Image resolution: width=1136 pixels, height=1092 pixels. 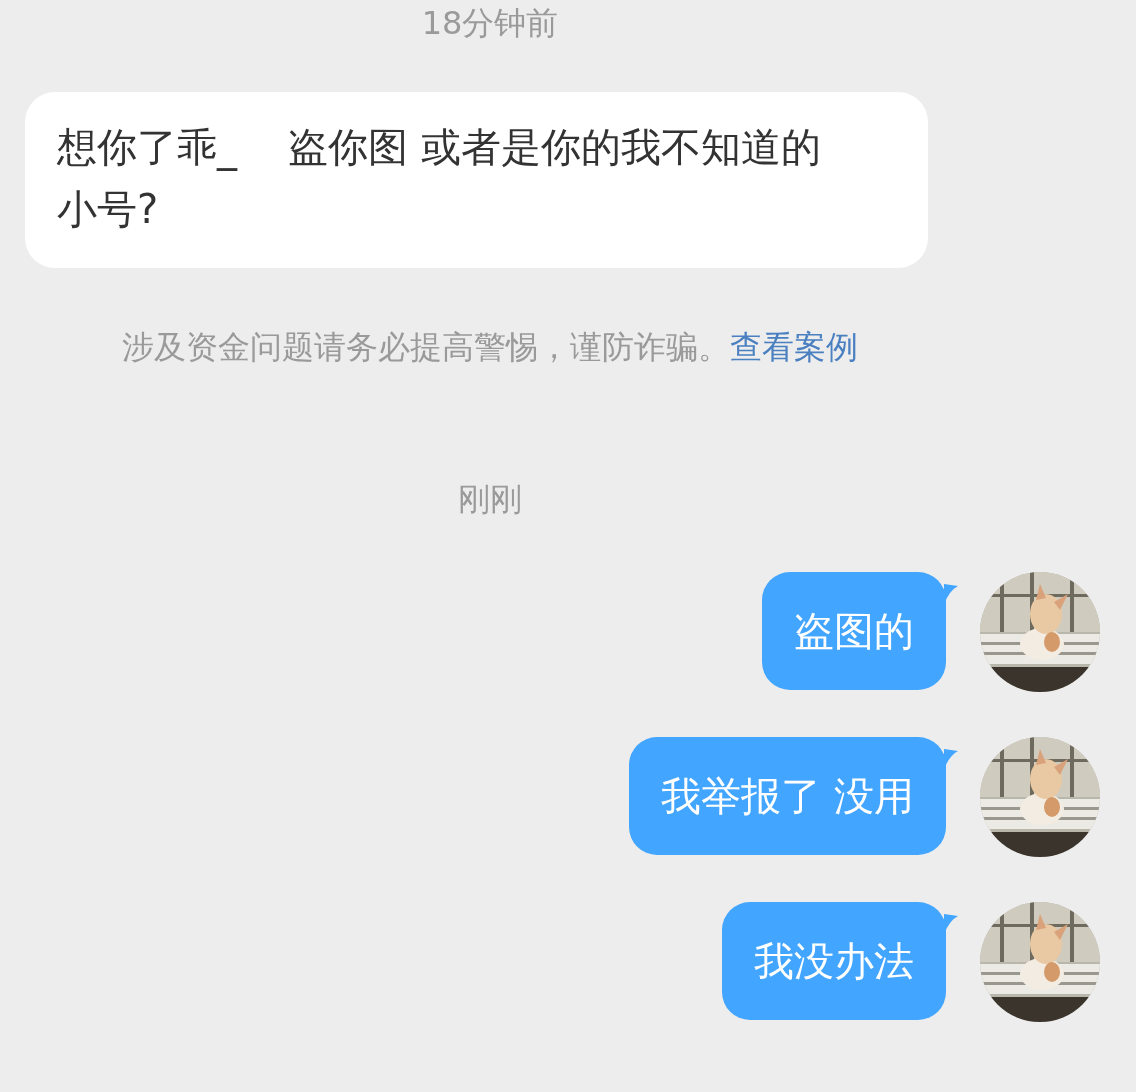 What do you see at coordinates (490, 499) in the screenshot?
I see `timestamp: 刚刚` at bounding box center [490, 499].